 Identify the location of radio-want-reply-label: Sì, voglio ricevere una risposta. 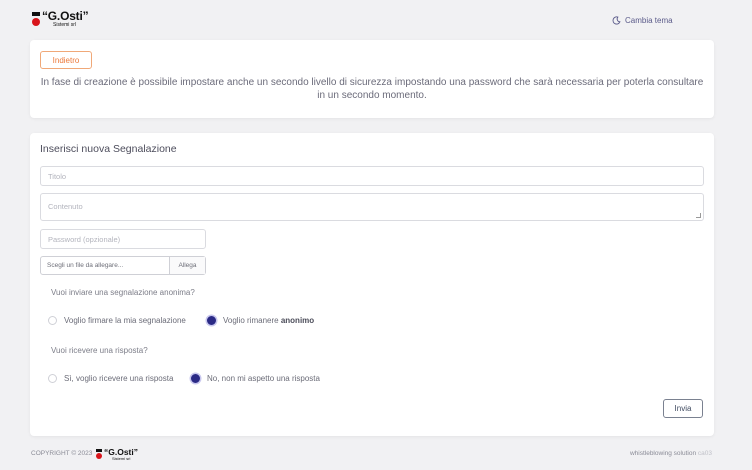
(119, 378).